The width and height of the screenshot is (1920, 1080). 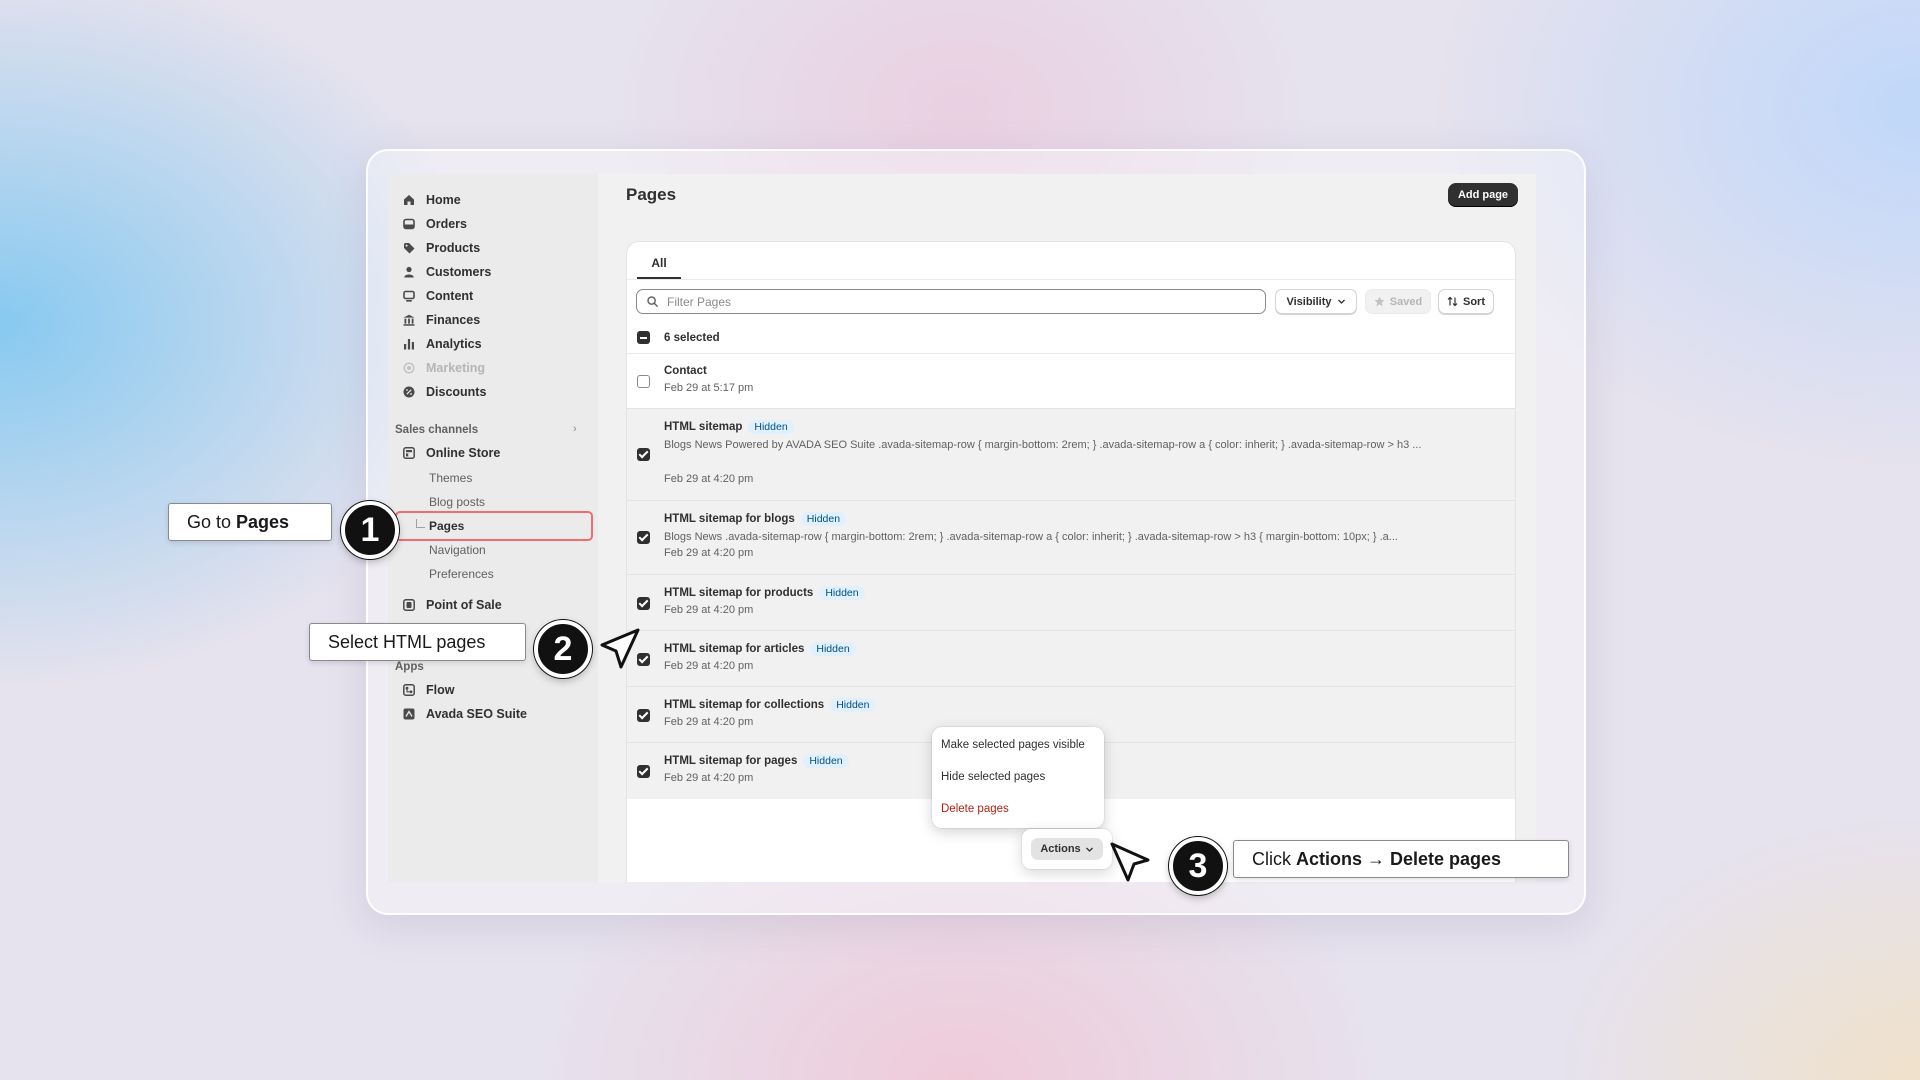 What do you see at coordinates (575, 429) in the screenshot?
I see `chevron-right-icon: ›` at bounding box center [575, 429].